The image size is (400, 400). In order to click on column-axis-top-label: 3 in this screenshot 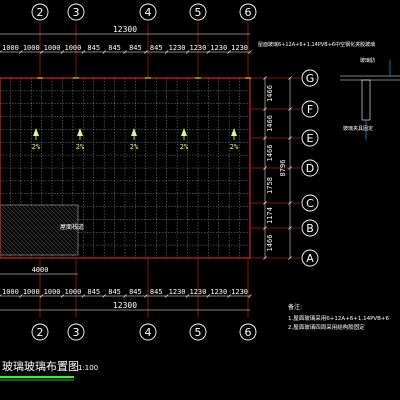, I will do `click(76, 12)`.